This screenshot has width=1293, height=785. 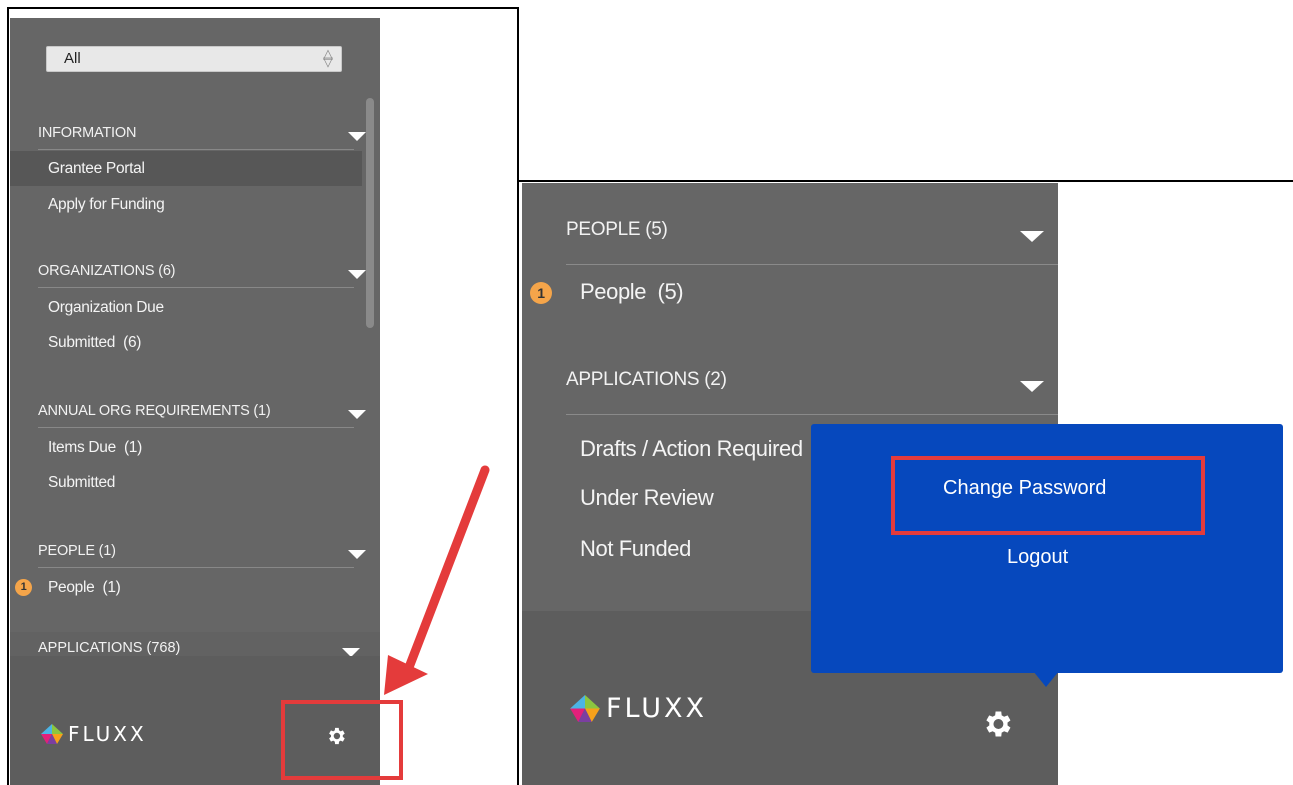 I want to click on sidebar-item-label: Not Funded, so click(x=635, y=548).